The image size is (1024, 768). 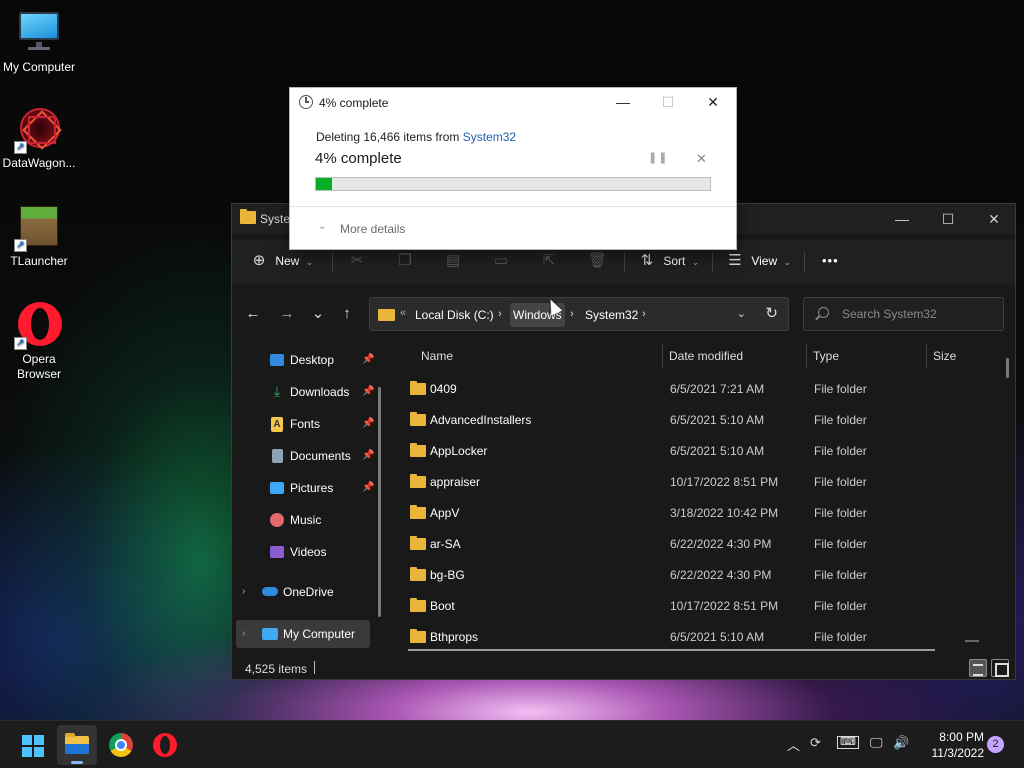 What do you see at coordinates (32, 745) in the screenshot?
I see `start-button` at bounding box center [32, 745].